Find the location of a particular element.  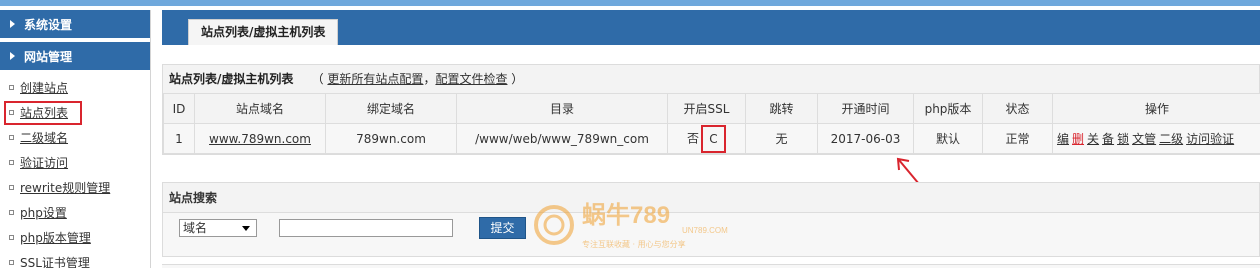

col-header-id: ID is located at coordinates (179, 108).